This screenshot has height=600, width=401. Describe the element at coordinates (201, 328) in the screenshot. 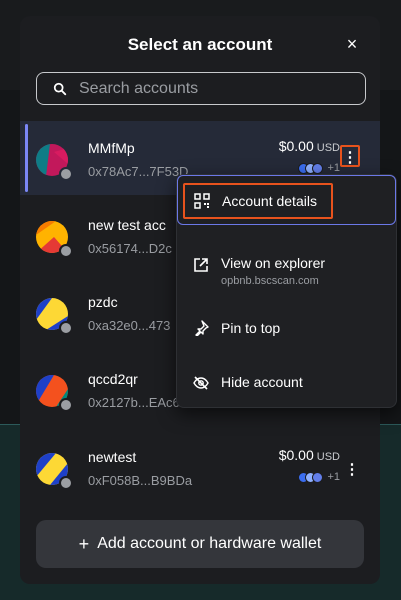

I see `pin-icon` at that location.